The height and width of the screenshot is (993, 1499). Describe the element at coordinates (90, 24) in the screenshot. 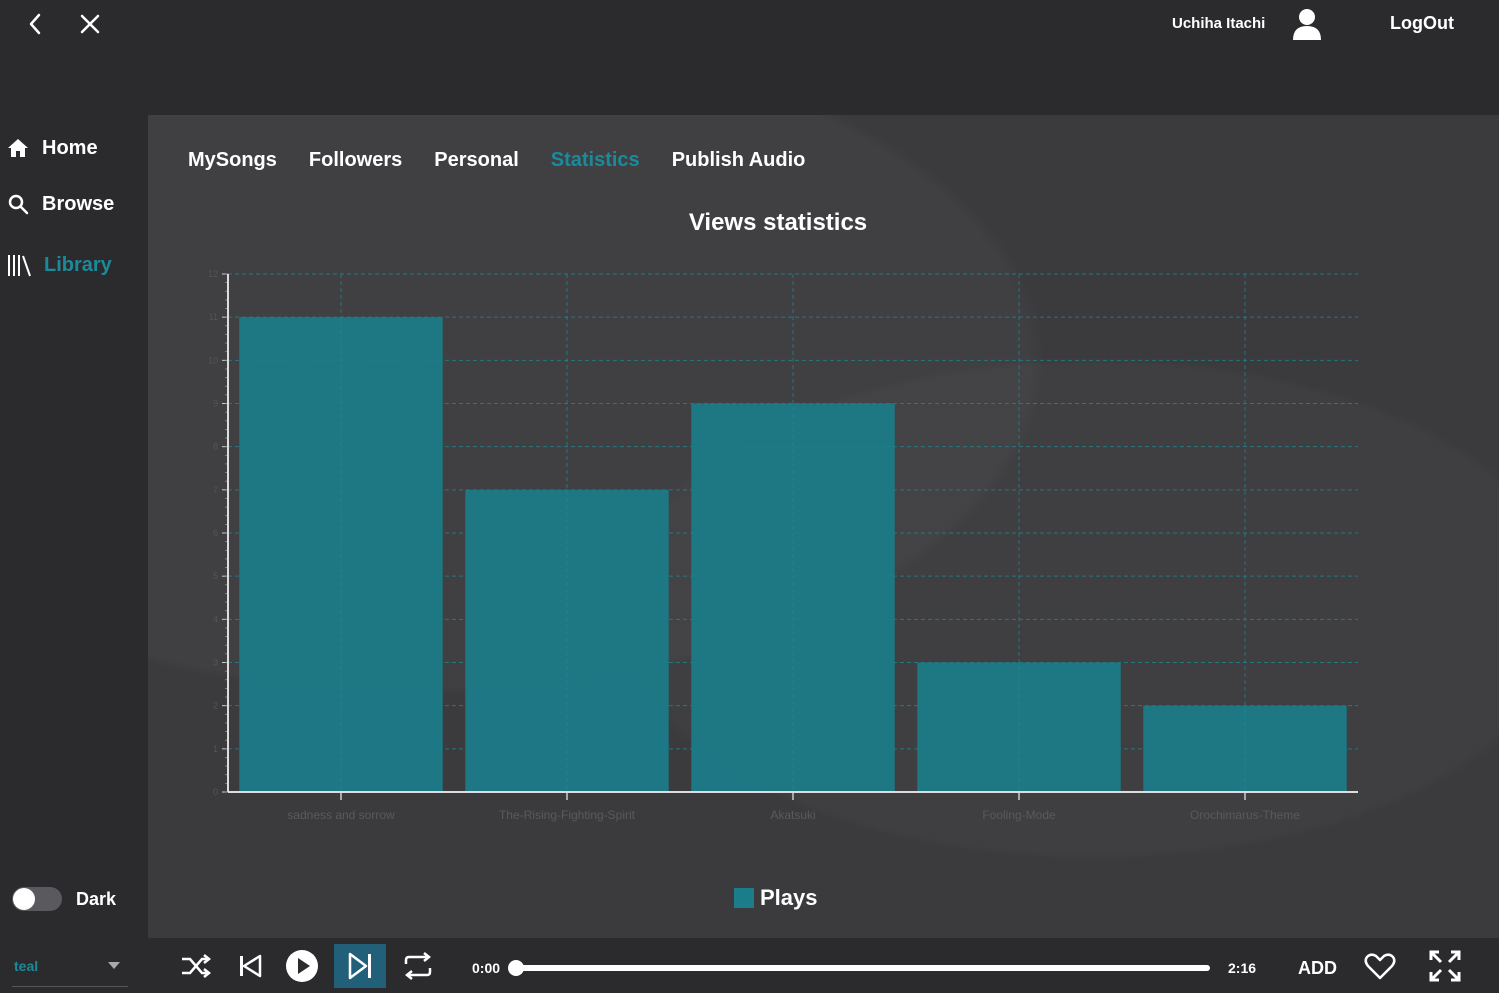

I see `close-icon` at that location.